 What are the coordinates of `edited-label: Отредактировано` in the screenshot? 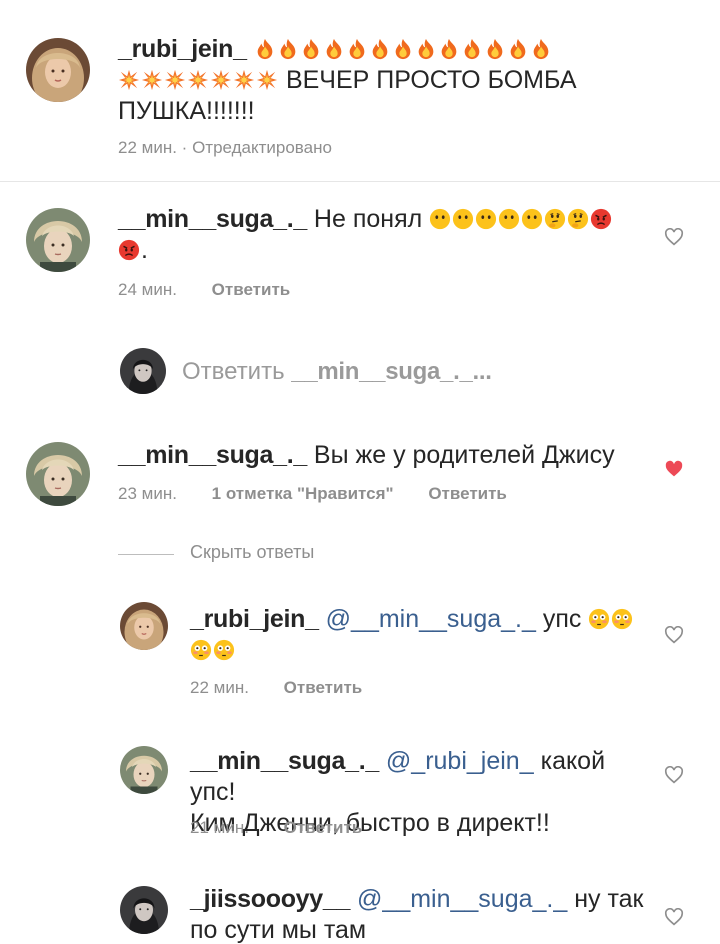 It's located at (262, 147).